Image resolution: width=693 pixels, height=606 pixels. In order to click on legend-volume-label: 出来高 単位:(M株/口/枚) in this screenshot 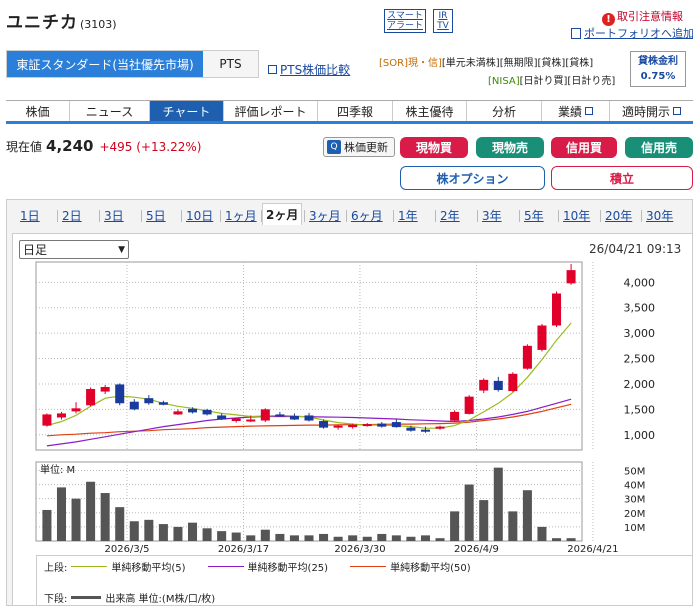, I will do `click(160, 599)`.